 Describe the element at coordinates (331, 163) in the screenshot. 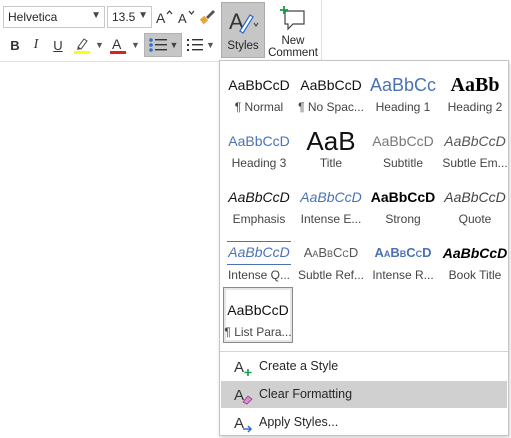

I see `style-name: Title` at that location.